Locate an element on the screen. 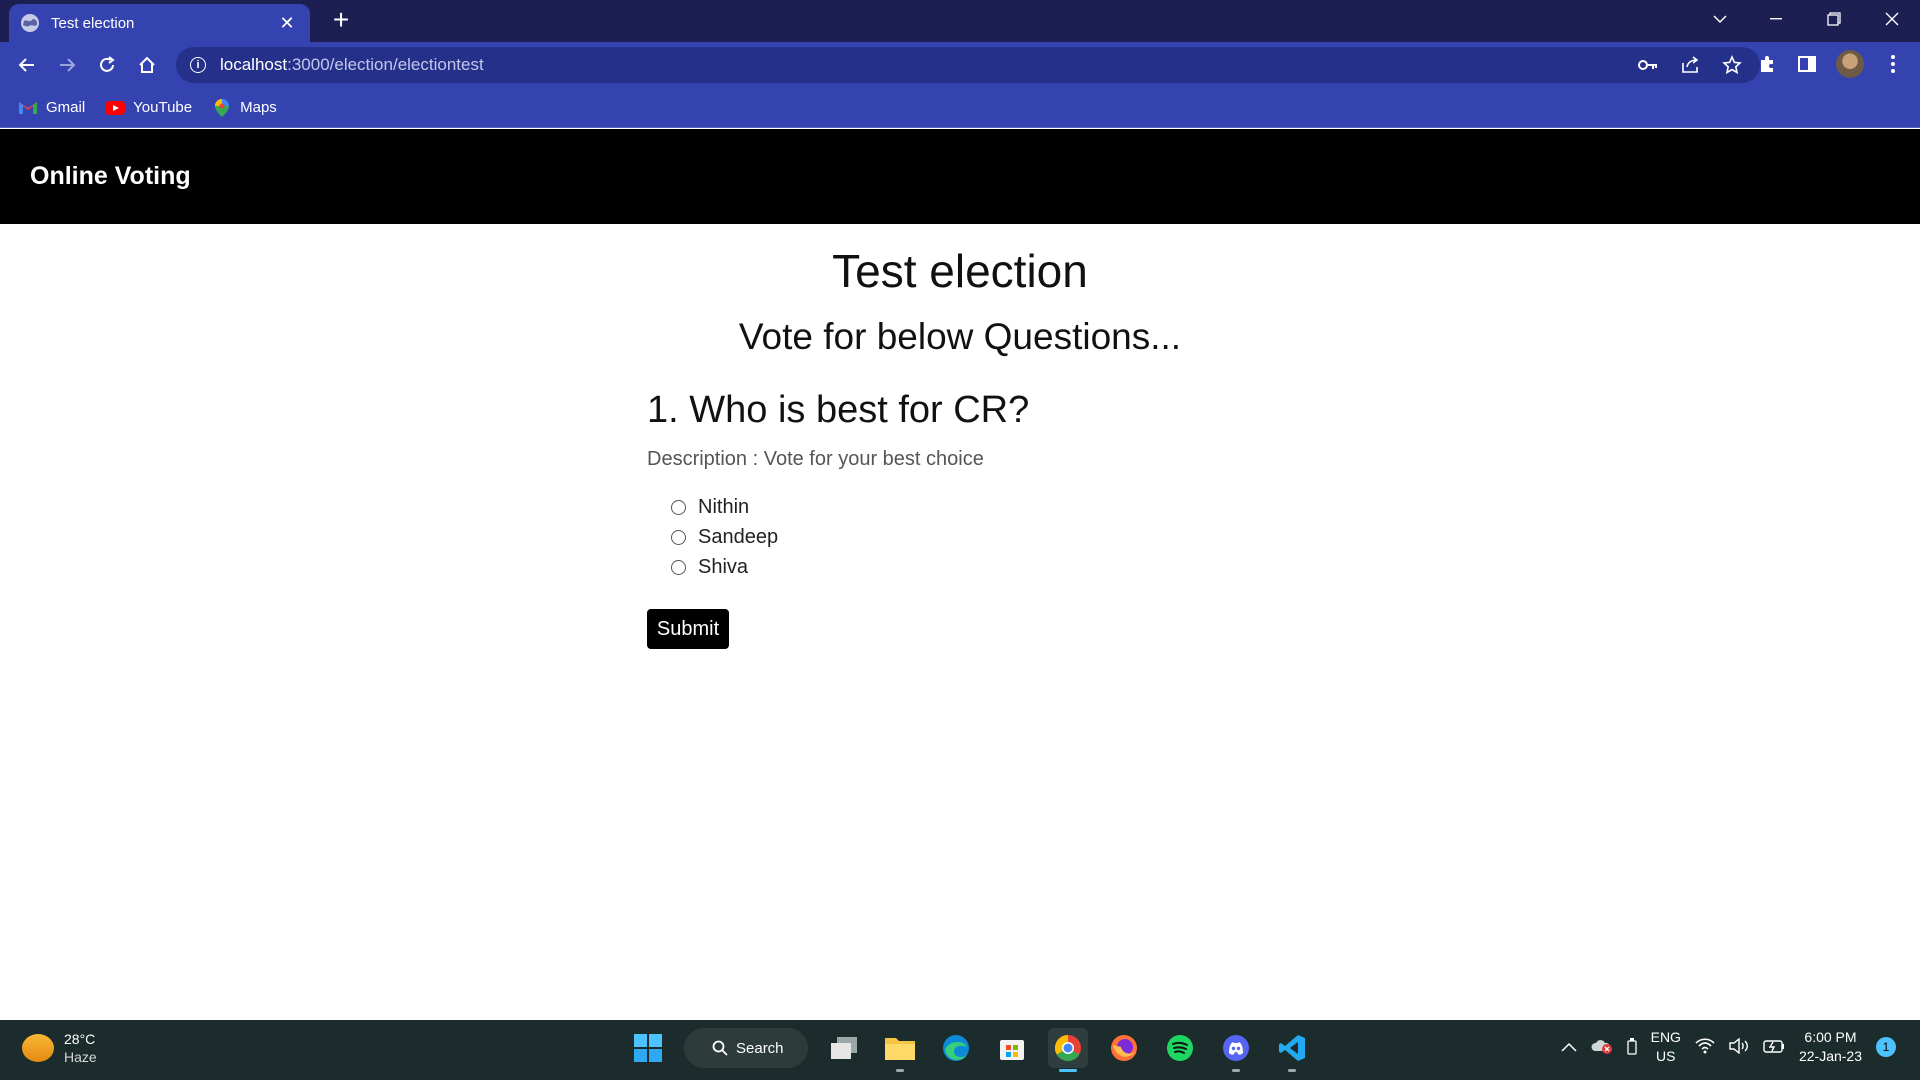 The image size is (1920, 1080). youtube-icon is located at coordinates (115, 108).